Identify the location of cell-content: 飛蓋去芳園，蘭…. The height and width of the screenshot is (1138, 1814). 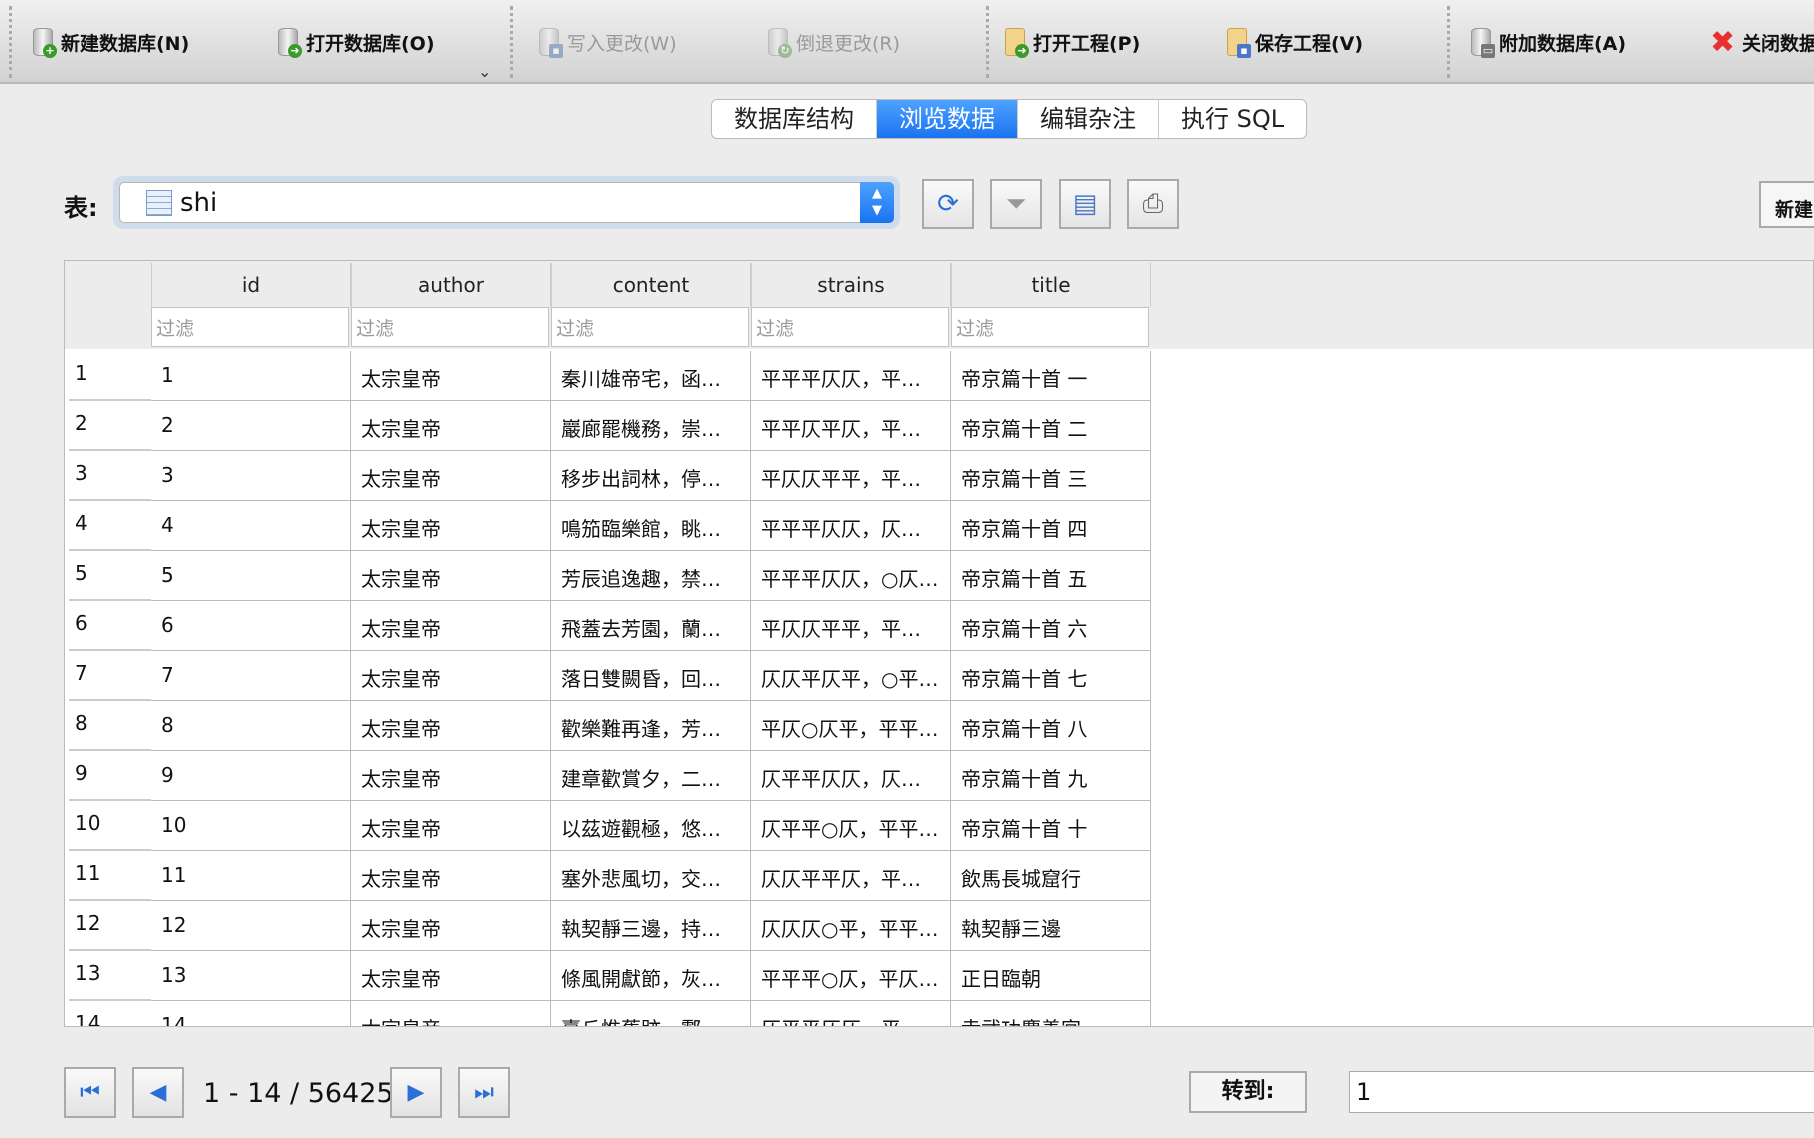
(651, 626).